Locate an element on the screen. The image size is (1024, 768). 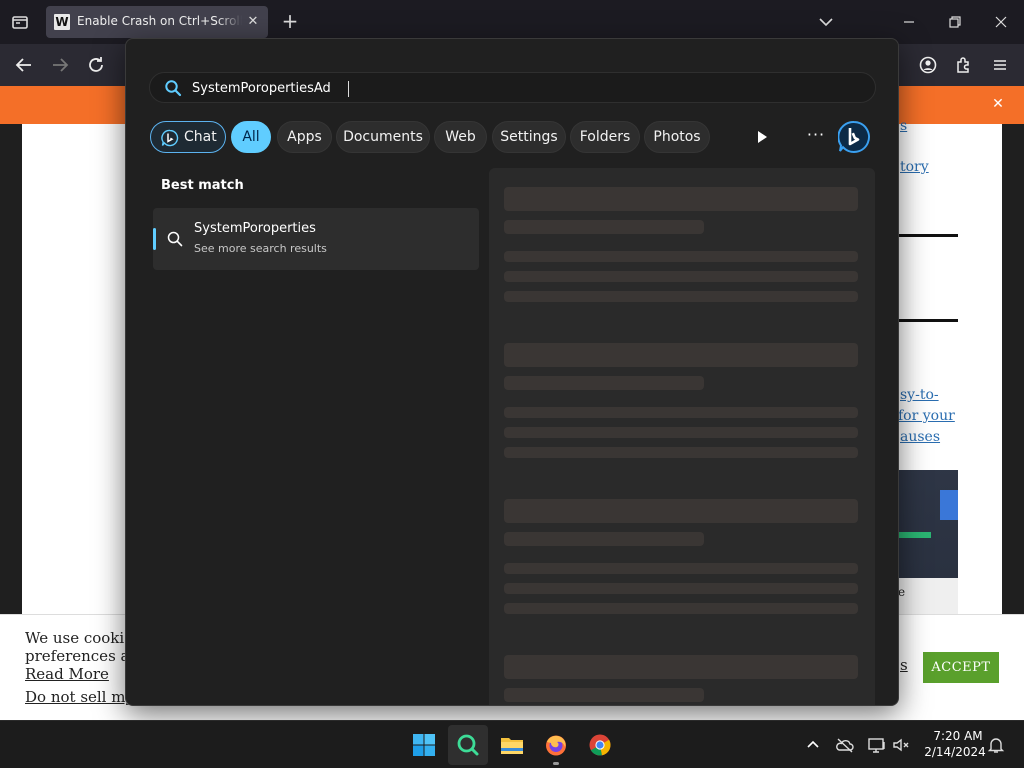
firefox-icon is located at coordinates (556, 745).